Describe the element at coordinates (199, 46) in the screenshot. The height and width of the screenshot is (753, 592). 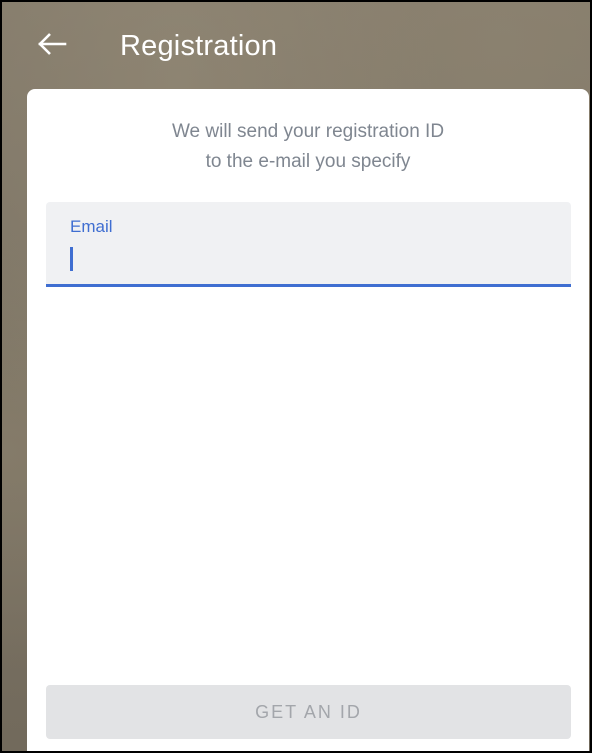
I see `page-title: Registration` at that location.